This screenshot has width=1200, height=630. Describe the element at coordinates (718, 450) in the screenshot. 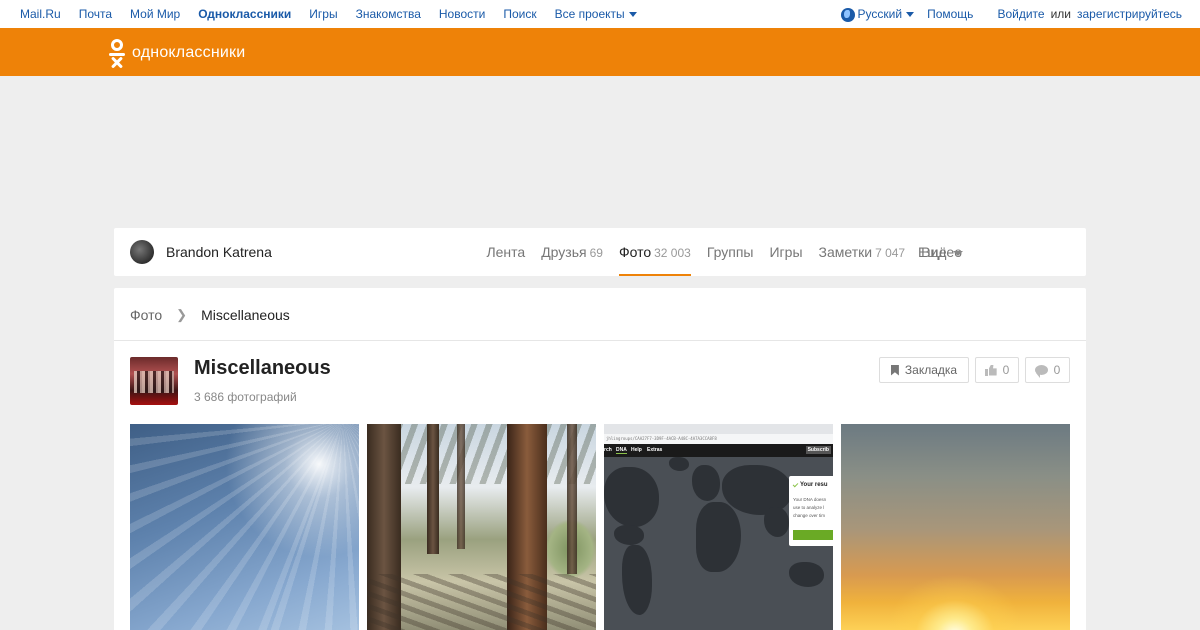

I see `screenshot-nav: rch DNA Help Extras Subscrib` at that location.